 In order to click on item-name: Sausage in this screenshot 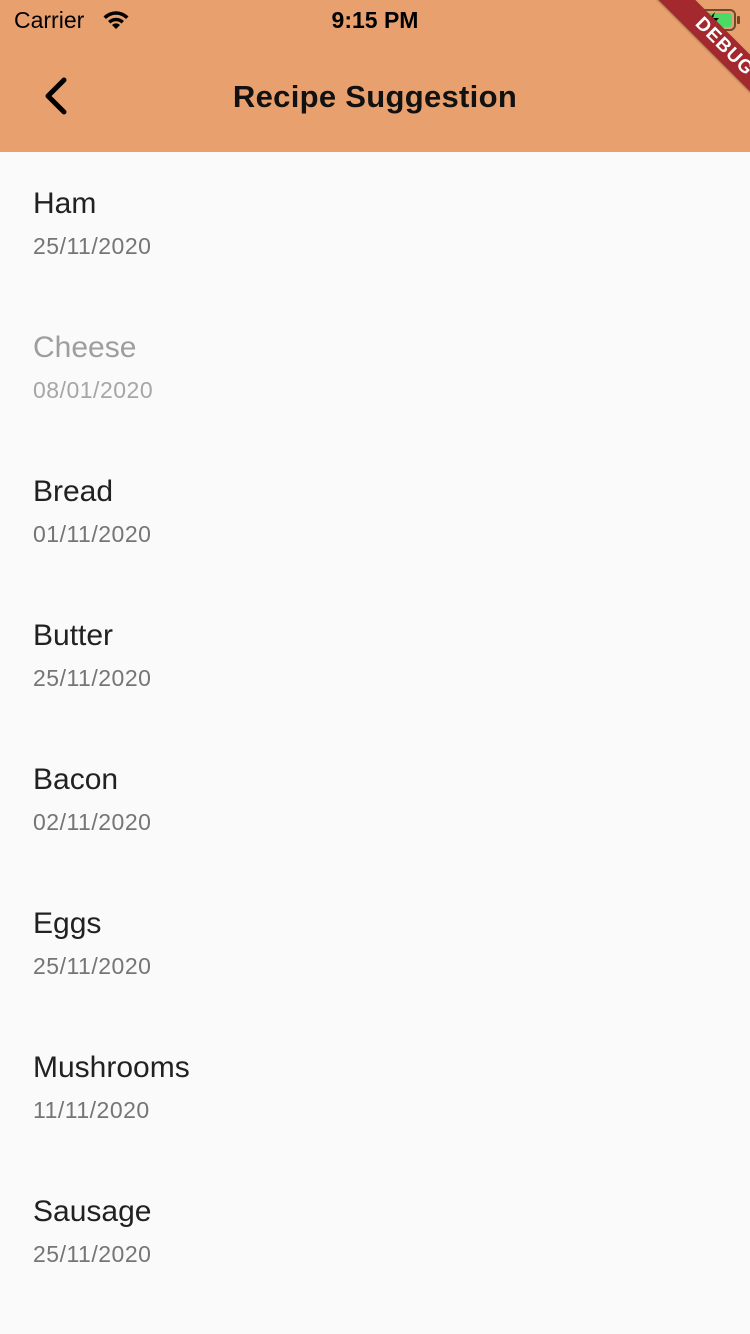, I will do `click(92, 1211)`.